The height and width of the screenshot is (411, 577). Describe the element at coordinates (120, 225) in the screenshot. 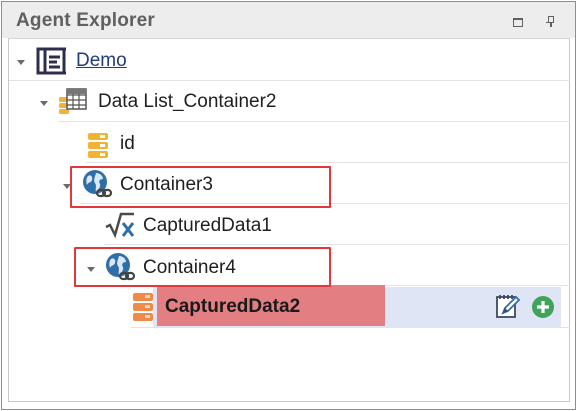

I see `formula-icon` at that location.